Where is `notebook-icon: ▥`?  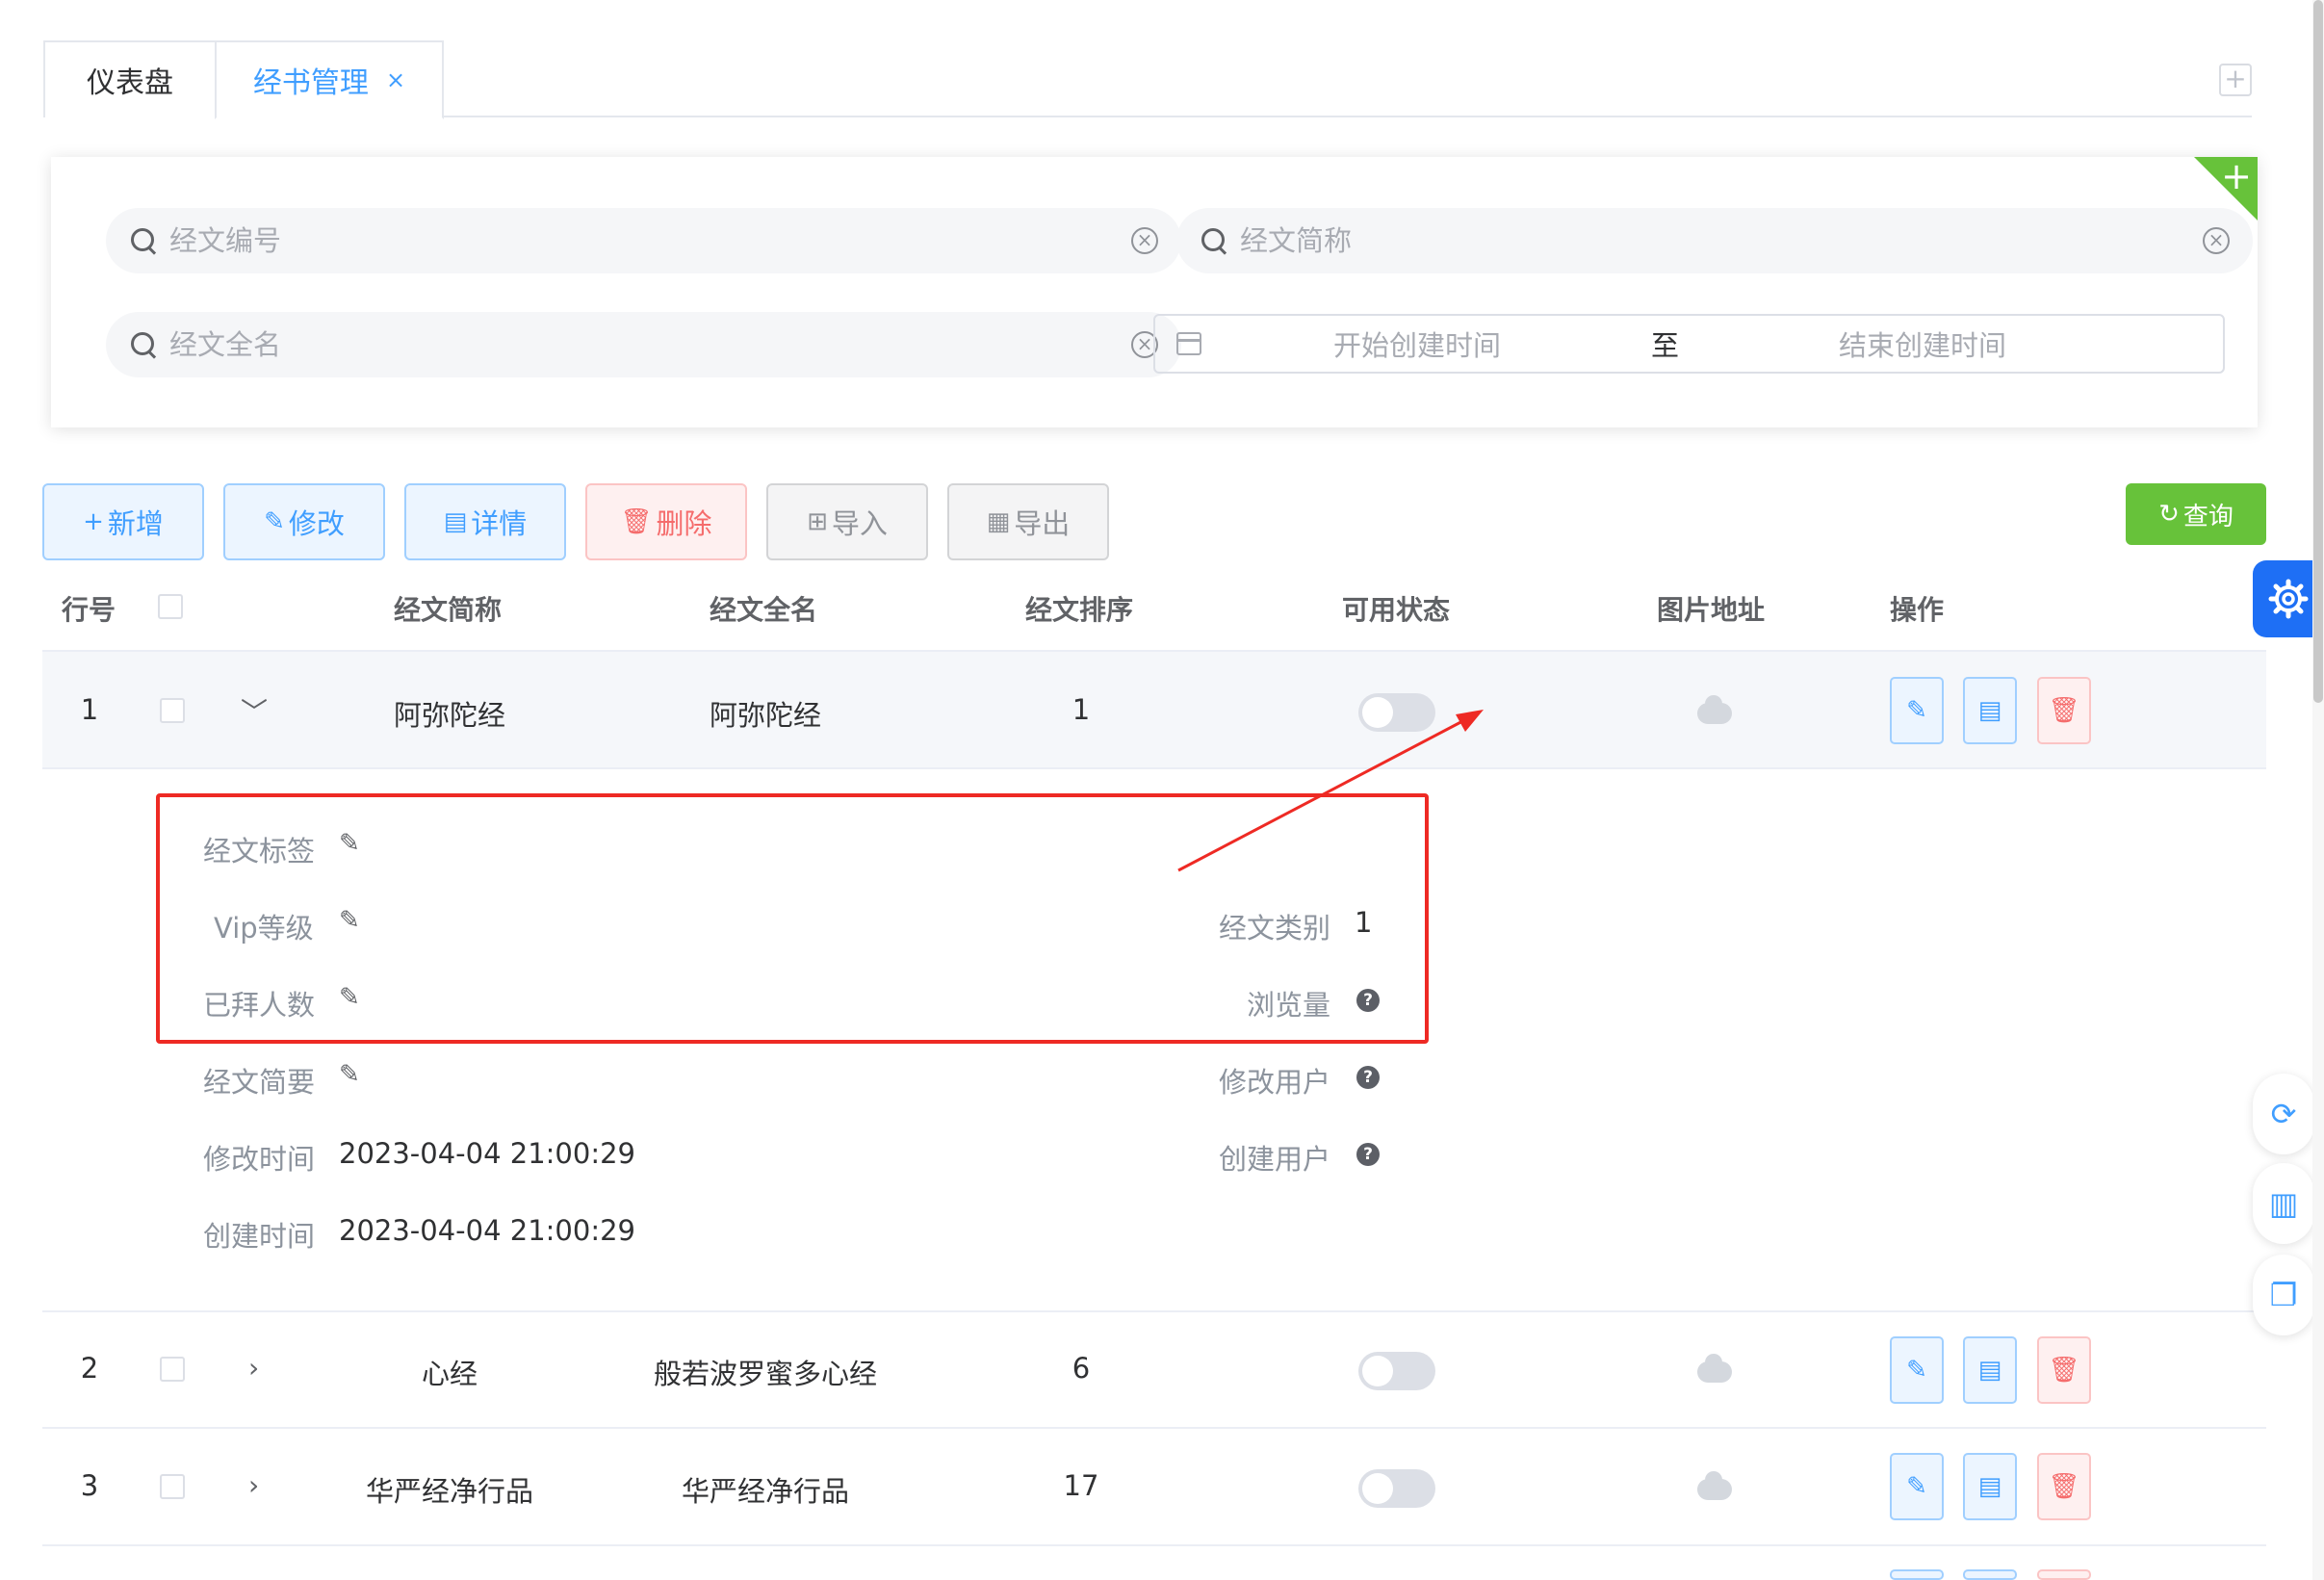
notebook-icon: ▥ is located at coordinates (2283, 1203).